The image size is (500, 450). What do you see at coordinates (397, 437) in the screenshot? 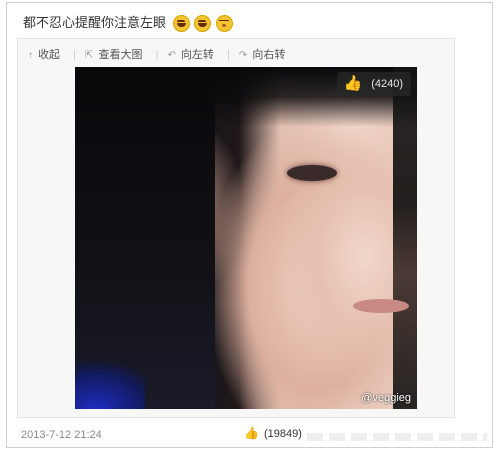
I see `faded-footer-actions` at bounding box center [397, 437].